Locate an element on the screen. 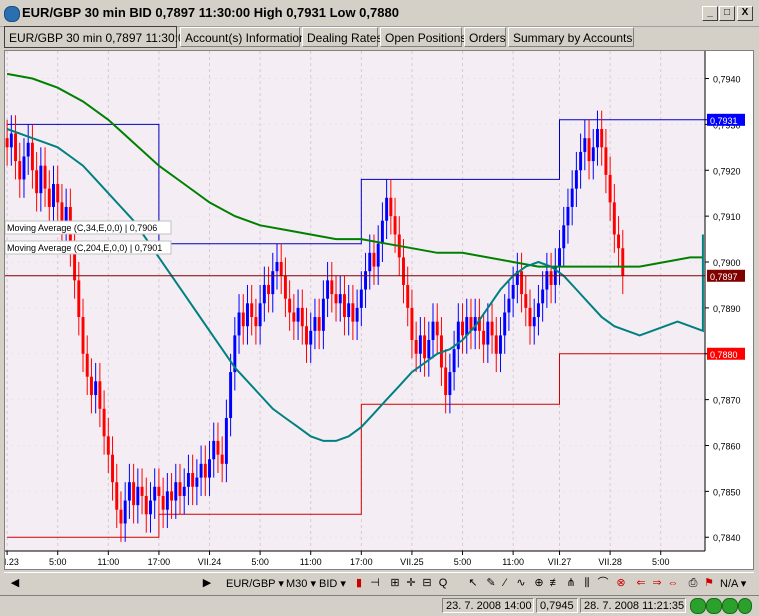  wave-tool-icon: ∿ is located at coordinates (521, 583).